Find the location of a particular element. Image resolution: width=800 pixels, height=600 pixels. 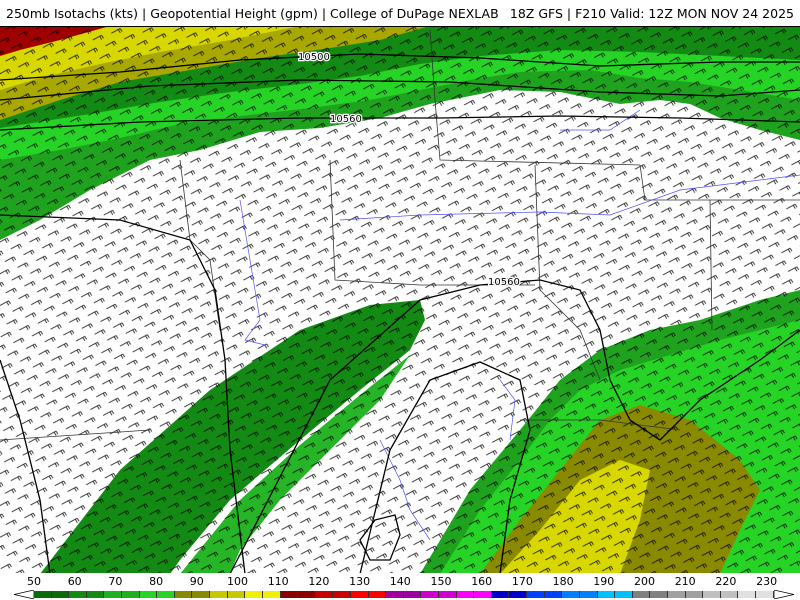

legend-label: 80 is located at coordinates (156, 581).